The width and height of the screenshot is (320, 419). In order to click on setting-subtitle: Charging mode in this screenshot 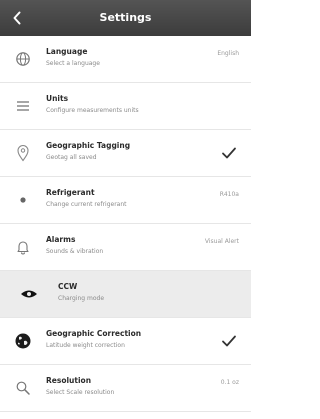, I will do `click(81, 298)`.